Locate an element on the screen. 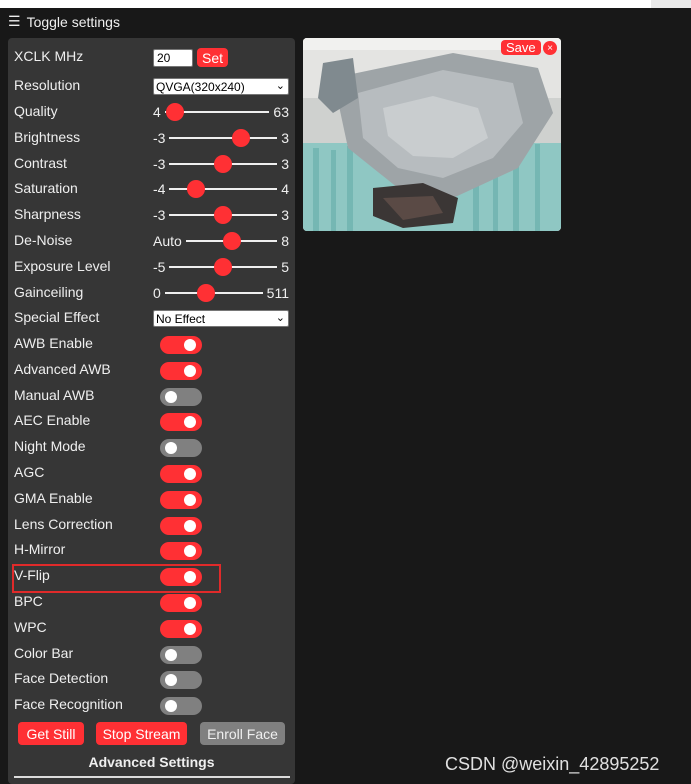 The width and height of the screenshot is (691, 784). quality-track is located at coordinates (217, 112).